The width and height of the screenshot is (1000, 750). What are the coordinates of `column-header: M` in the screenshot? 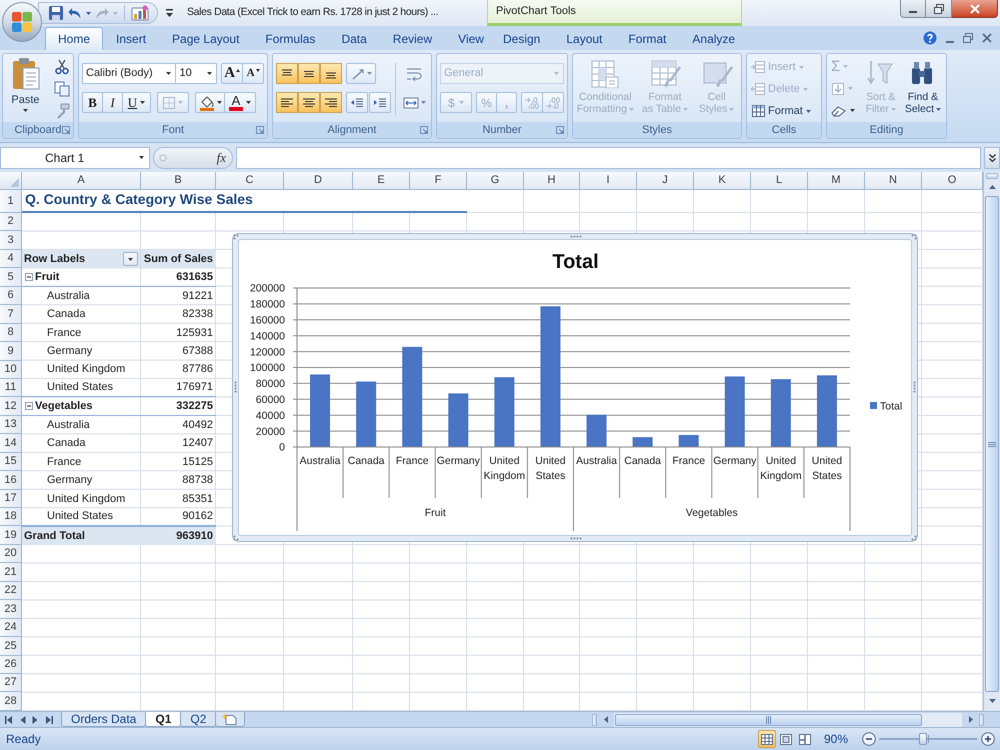 It's located at (836, 181).